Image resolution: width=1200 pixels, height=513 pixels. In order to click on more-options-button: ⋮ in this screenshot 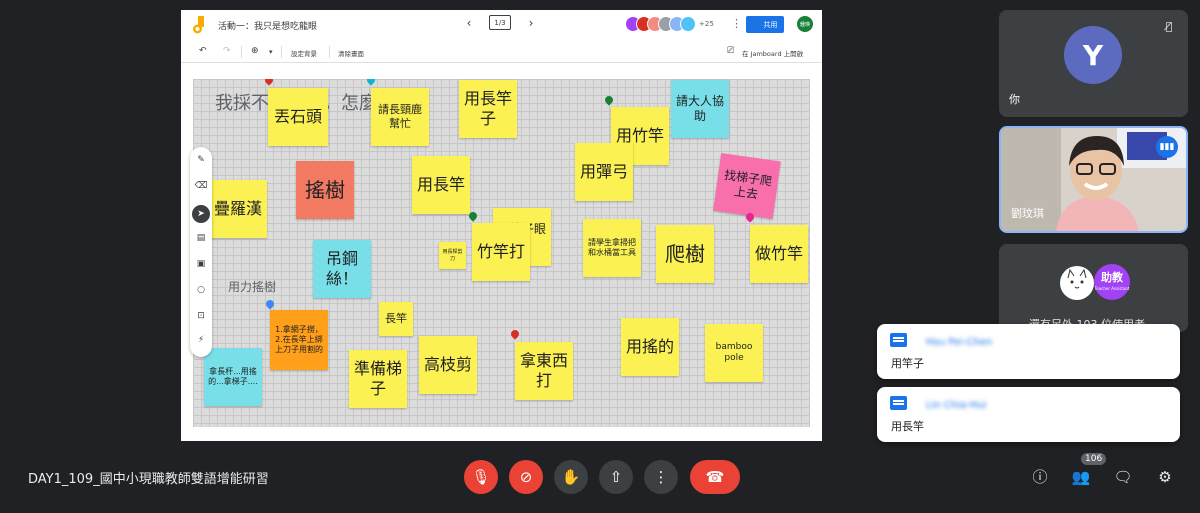, I will do `click(661, 477)`.